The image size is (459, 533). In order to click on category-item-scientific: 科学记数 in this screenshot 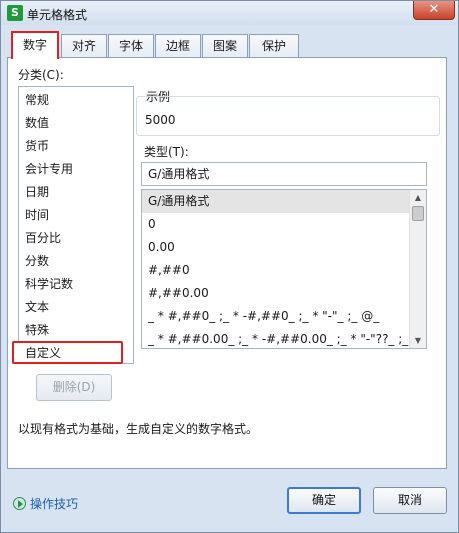, I will do `click(76, 284)`.